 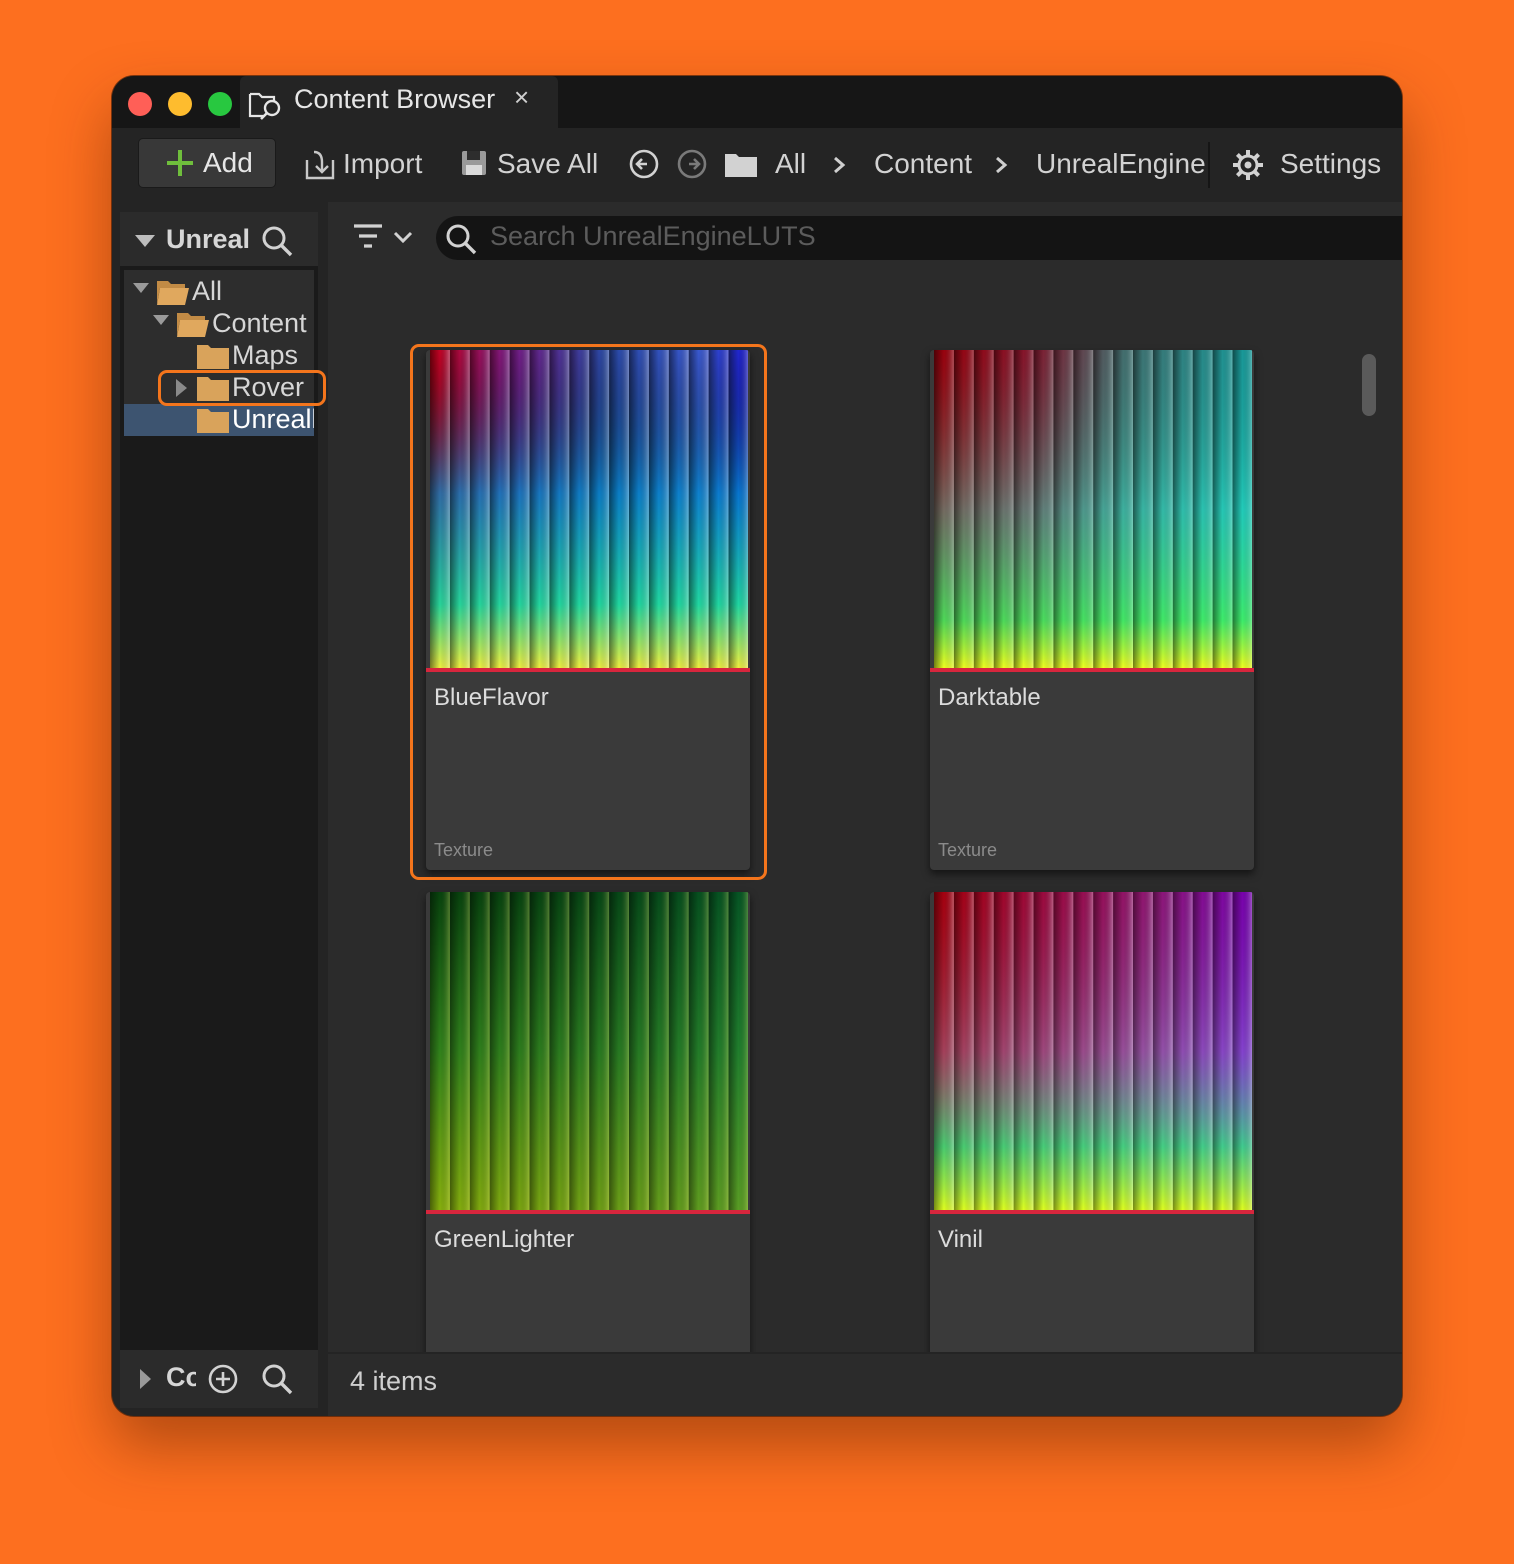 I want to click on asset-tile-greenlighter: GreenLighter Texture, so click(x=588, y=1152).